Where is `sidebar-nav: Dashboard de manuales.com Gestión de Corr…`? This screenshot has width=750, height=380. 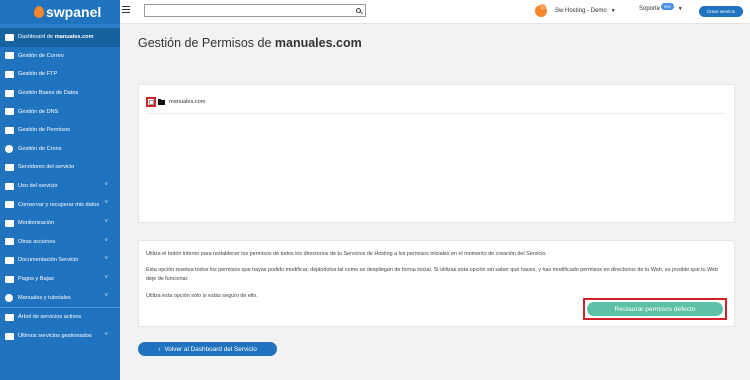
sidebar-nav: Dashboard de manuales.com Gestión de Corr… is located at coordinates (60, 167).